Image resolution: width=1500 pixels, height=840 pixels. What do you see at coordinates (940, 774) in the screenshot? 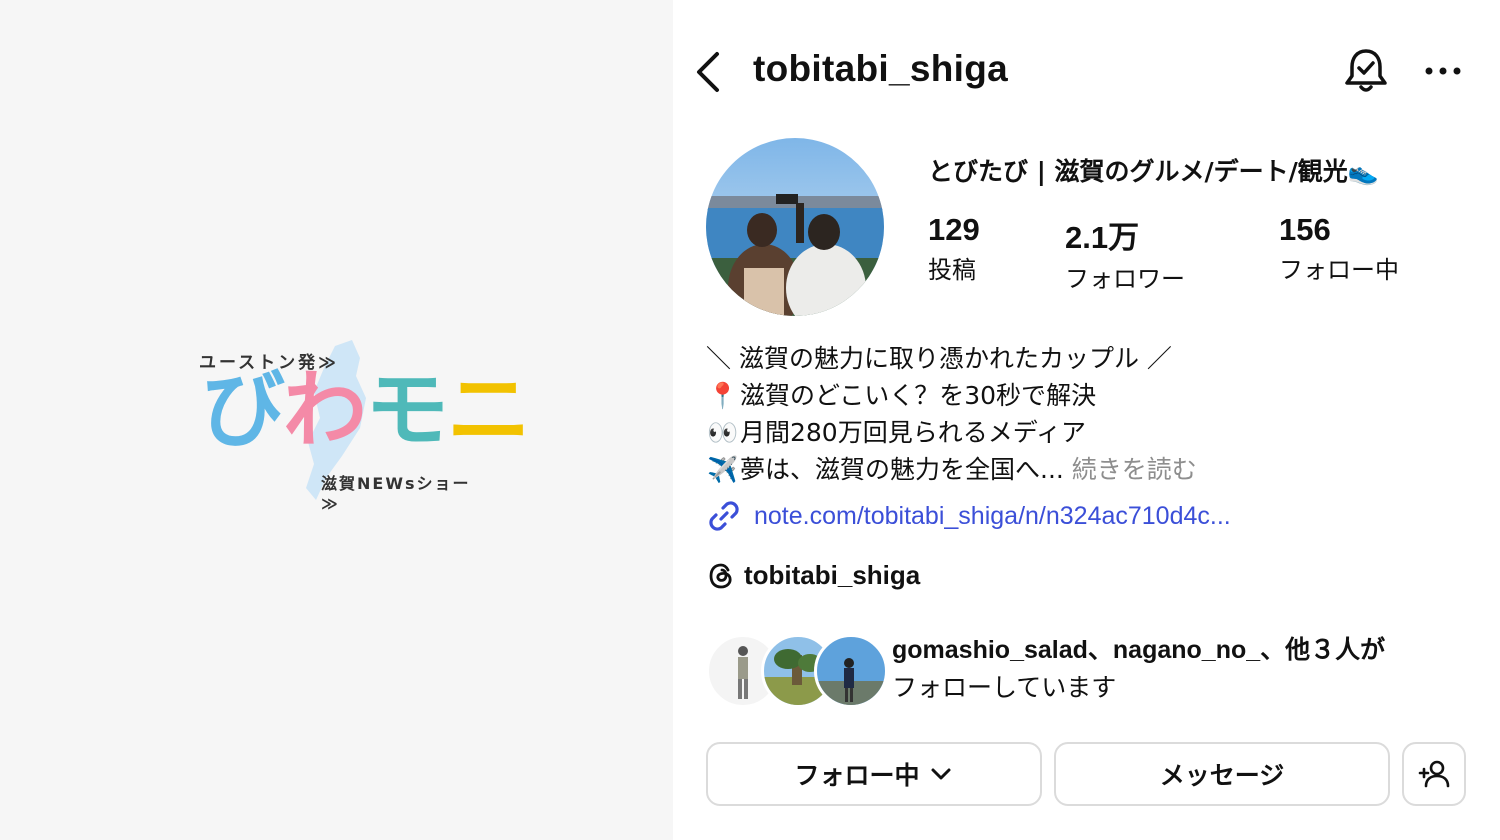
I see `chevron-down-icon` at bounding box center [940, 774].